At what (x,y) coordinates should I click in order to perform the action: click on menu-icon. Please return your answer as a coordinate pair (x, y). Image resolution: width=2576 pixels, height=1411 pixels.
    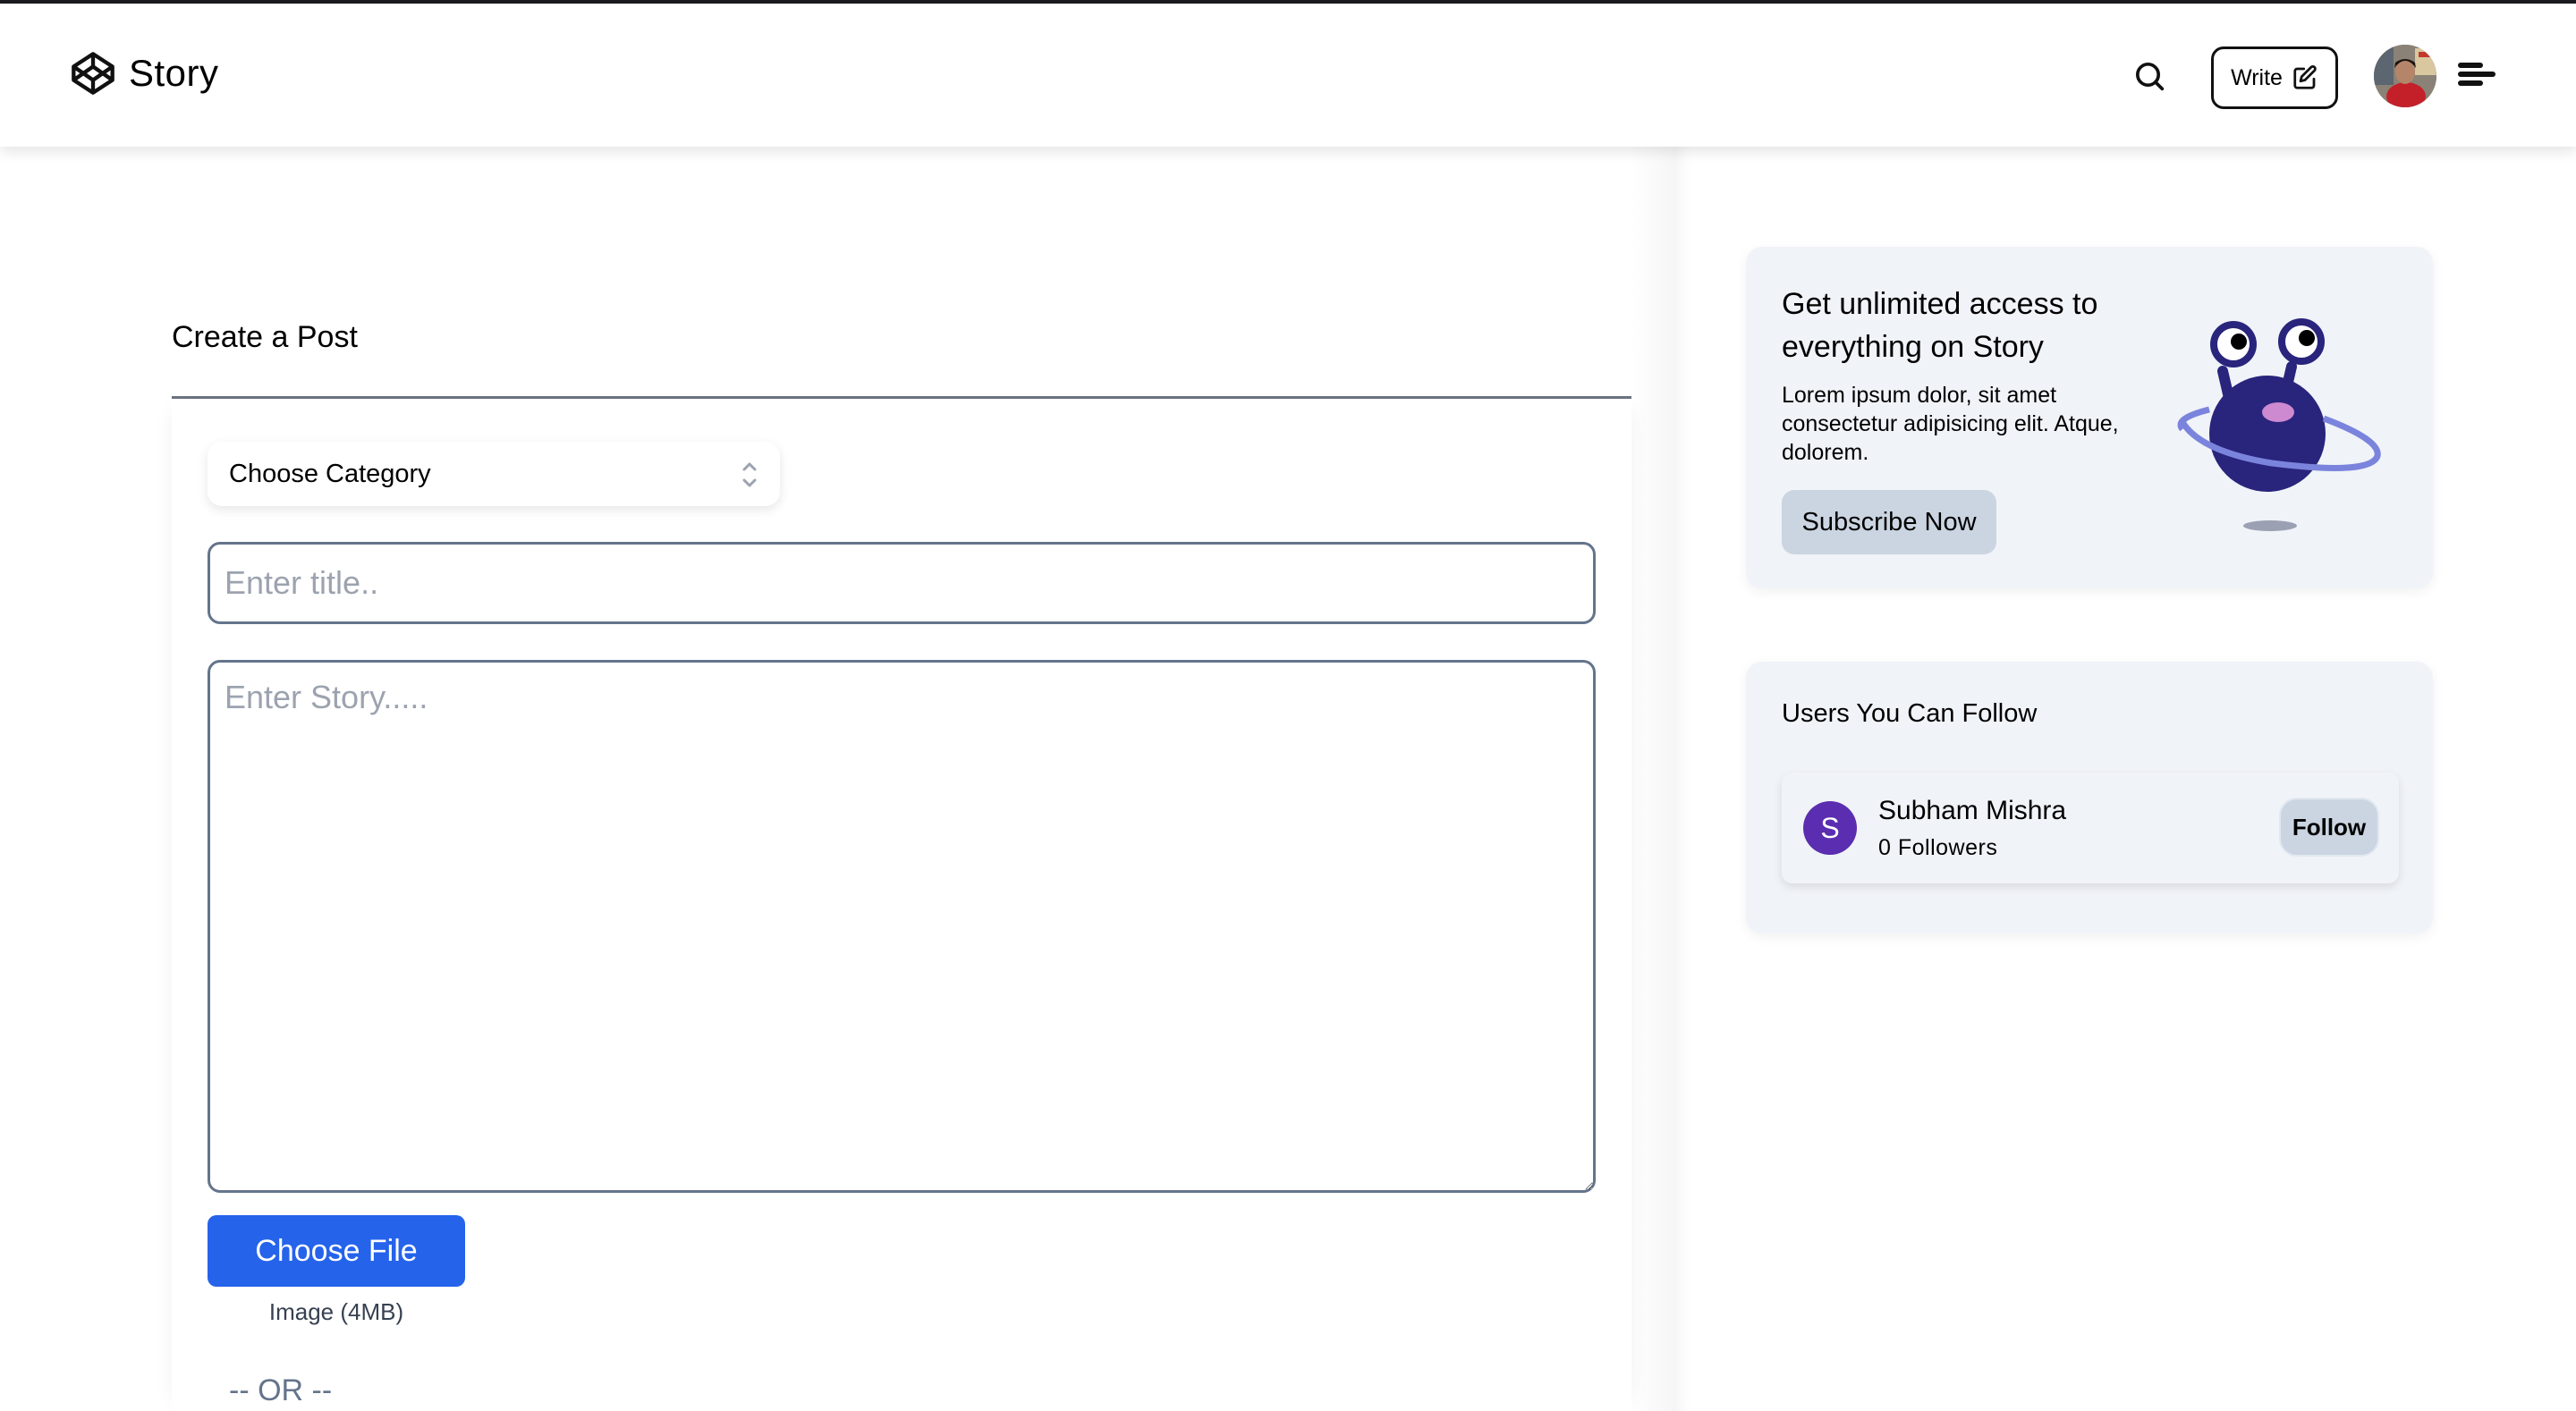
    Looking at the image, I should click on (2470, 65).